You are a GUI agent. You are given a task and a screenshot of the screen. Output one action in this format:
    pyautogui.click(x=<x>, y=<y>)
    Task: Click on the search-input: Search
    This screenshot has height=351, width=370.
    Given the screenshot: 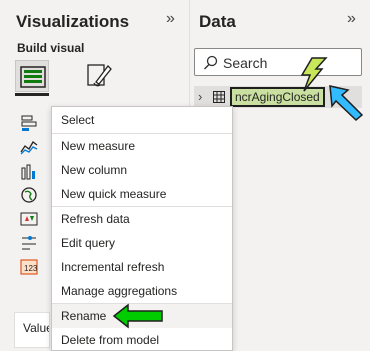 What is the action you would take?
    pyautogui.click(x=278, y=62)
    